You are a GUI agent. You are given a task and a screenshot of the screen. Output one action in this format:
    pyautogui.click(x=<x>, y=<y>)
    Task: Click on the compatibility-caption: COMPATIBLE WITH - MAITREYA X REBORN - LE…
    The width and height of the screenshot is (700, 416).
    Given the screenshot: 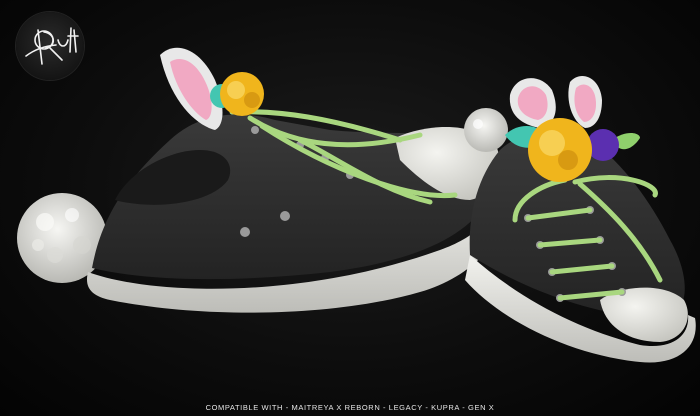 What is the action you would take?
    pyautogui.click(x=350, y=407)
    